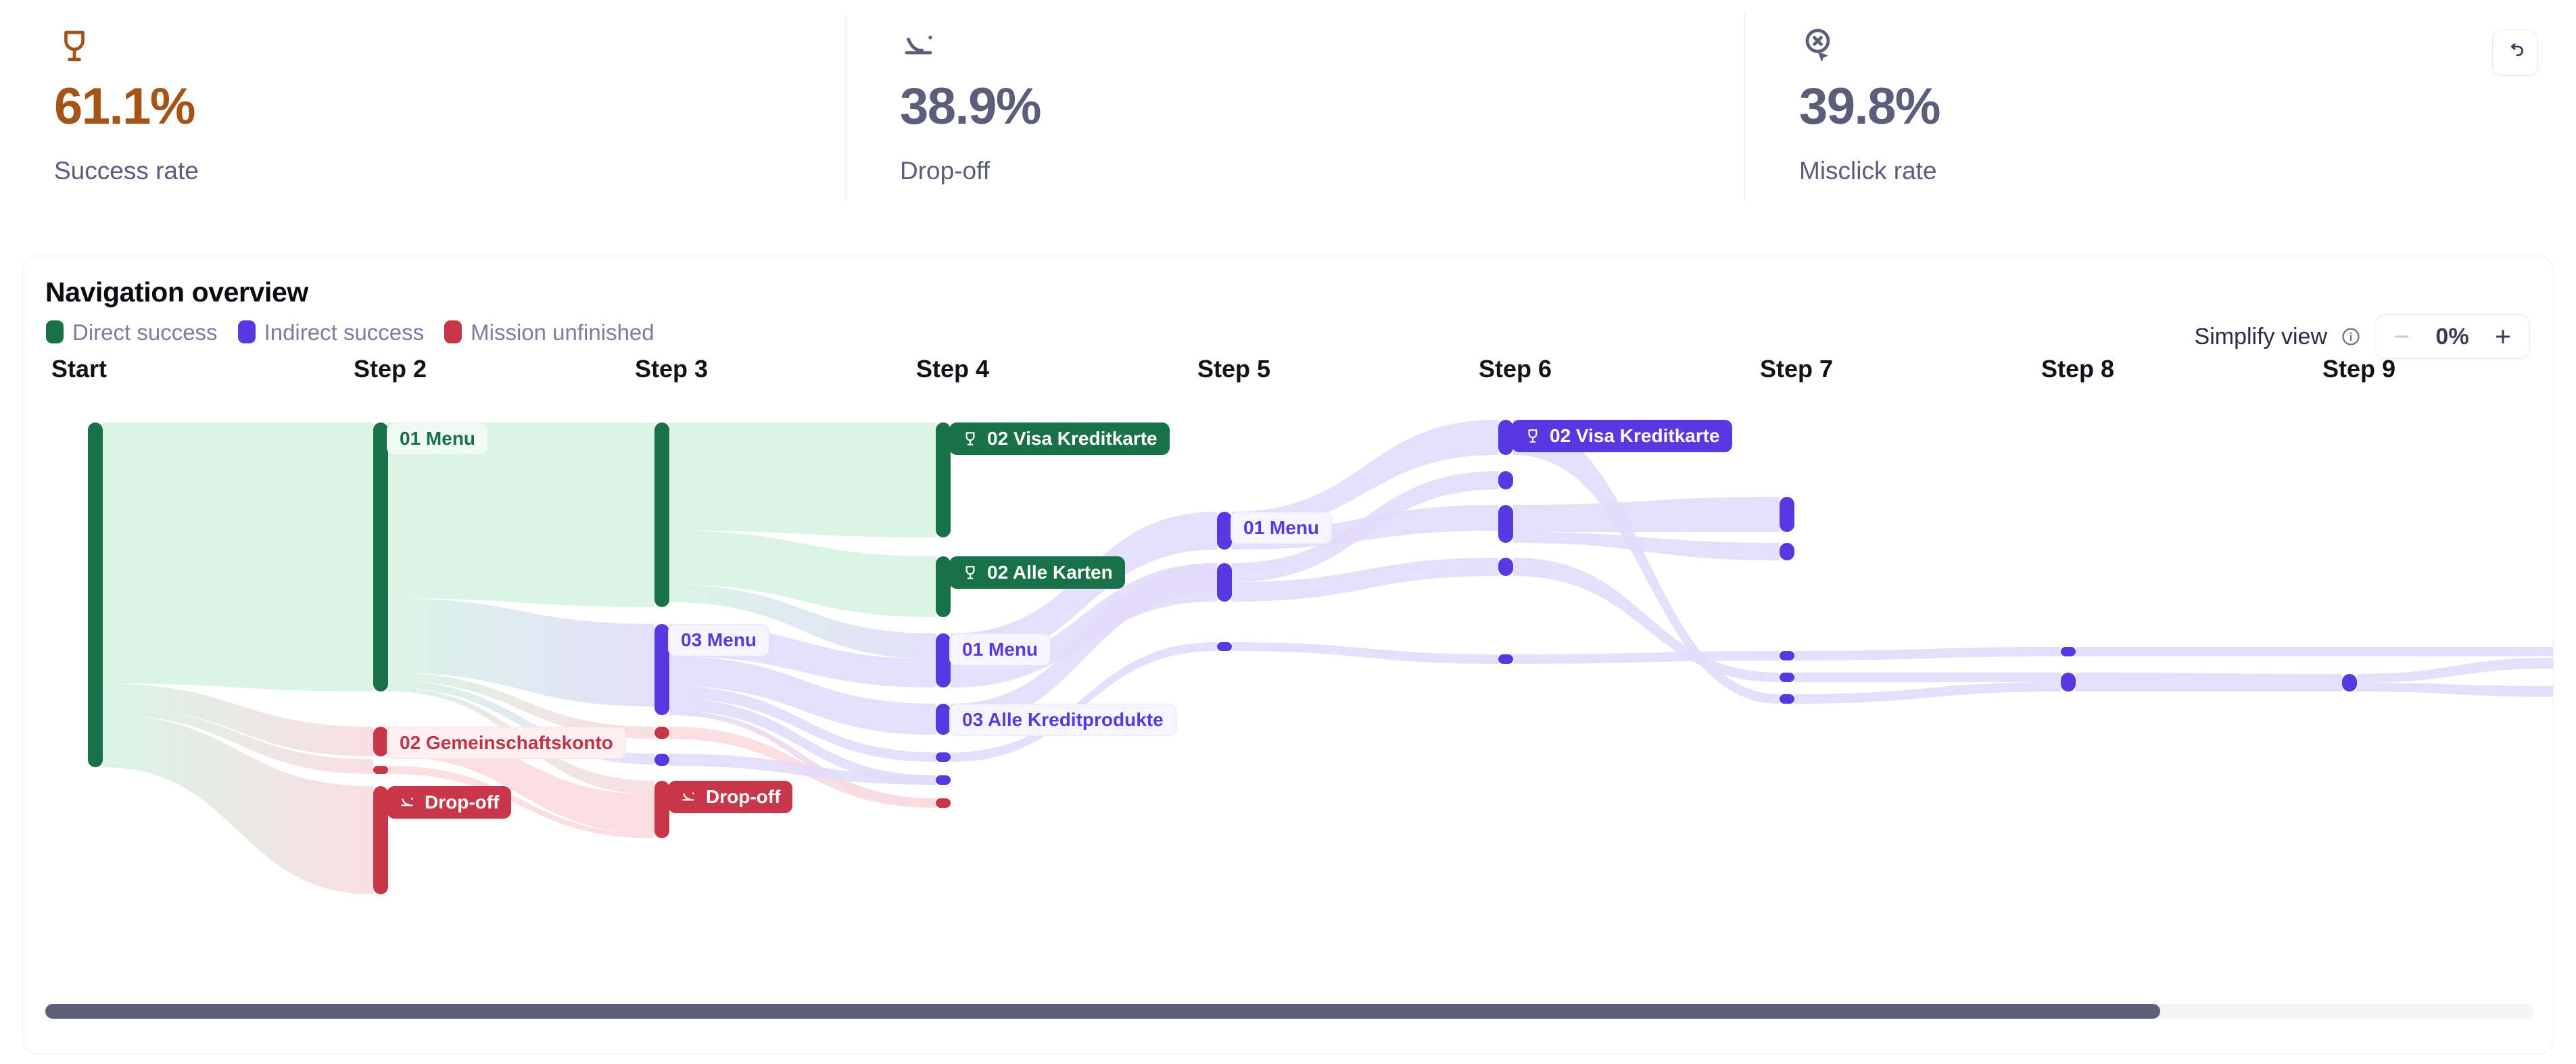  I want to click on sankey-node-label: 02 Alle Karten, so click(1037, 572).